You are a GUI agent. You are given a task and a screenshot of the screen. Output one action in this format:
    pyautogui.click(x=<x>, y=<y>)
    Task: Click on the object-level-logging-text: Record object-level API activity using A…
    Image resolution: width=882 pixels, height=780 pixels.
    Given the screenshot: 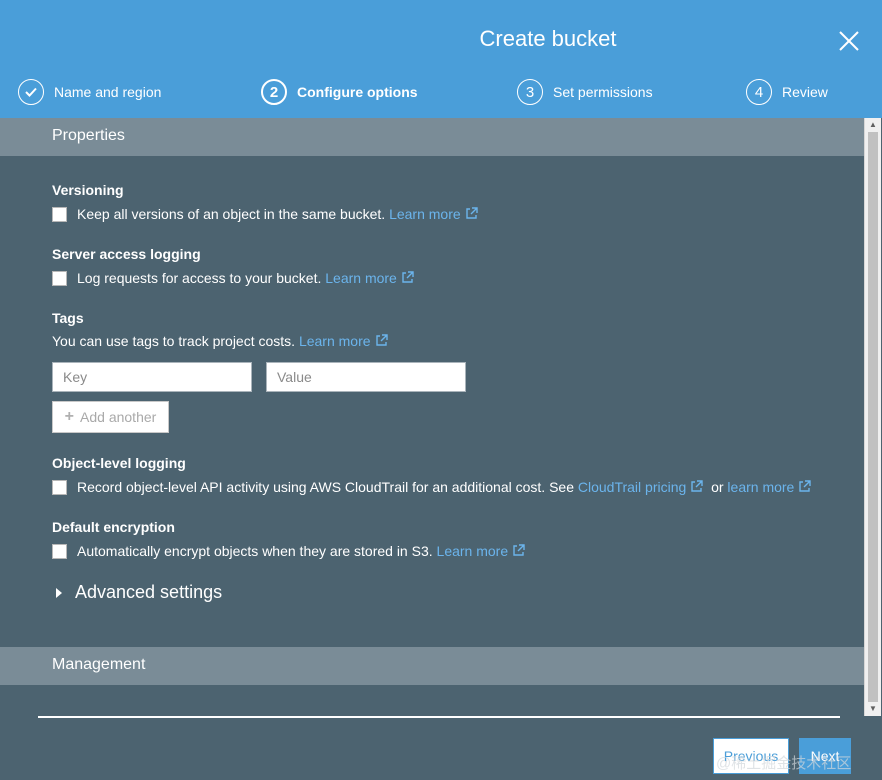 What is the action you would take?
    pyautogui.click(x=325, y=487)
    